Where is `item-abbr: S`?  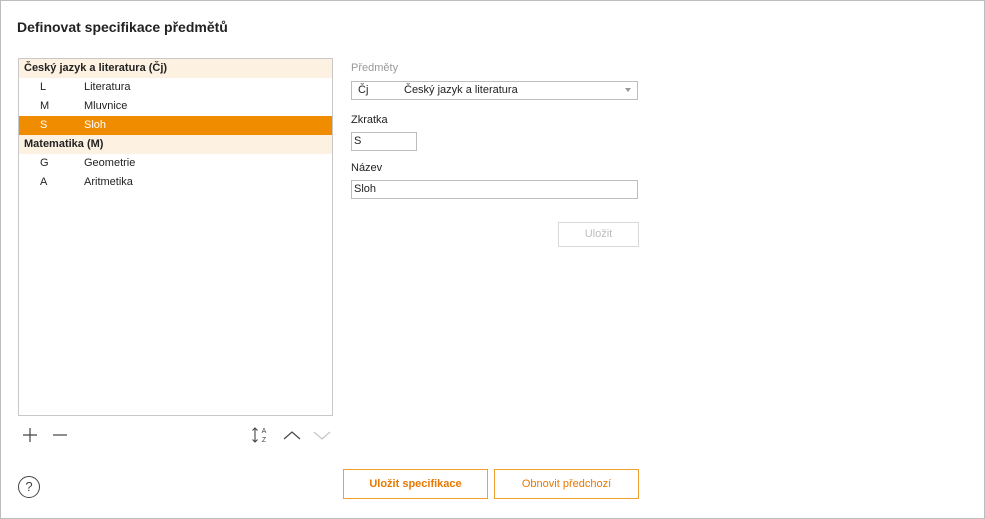 item-abbr: S is located at coordinates (44, 125).